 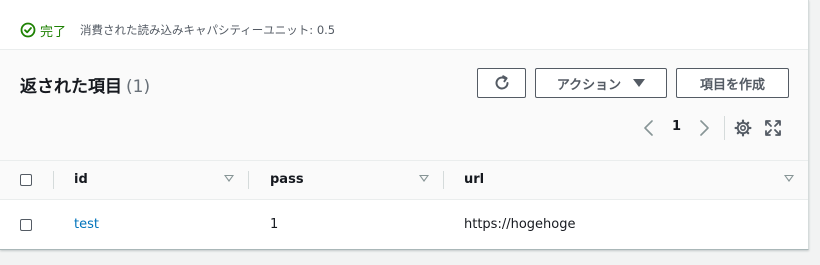 I want to click on cell-pass: 1, so click(x=274, y=224).